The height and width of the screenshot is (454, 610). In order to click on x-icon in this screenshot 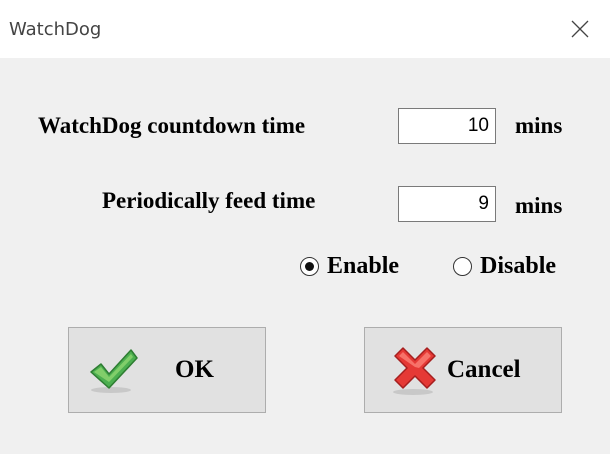, I will do `click(414, 371)`.